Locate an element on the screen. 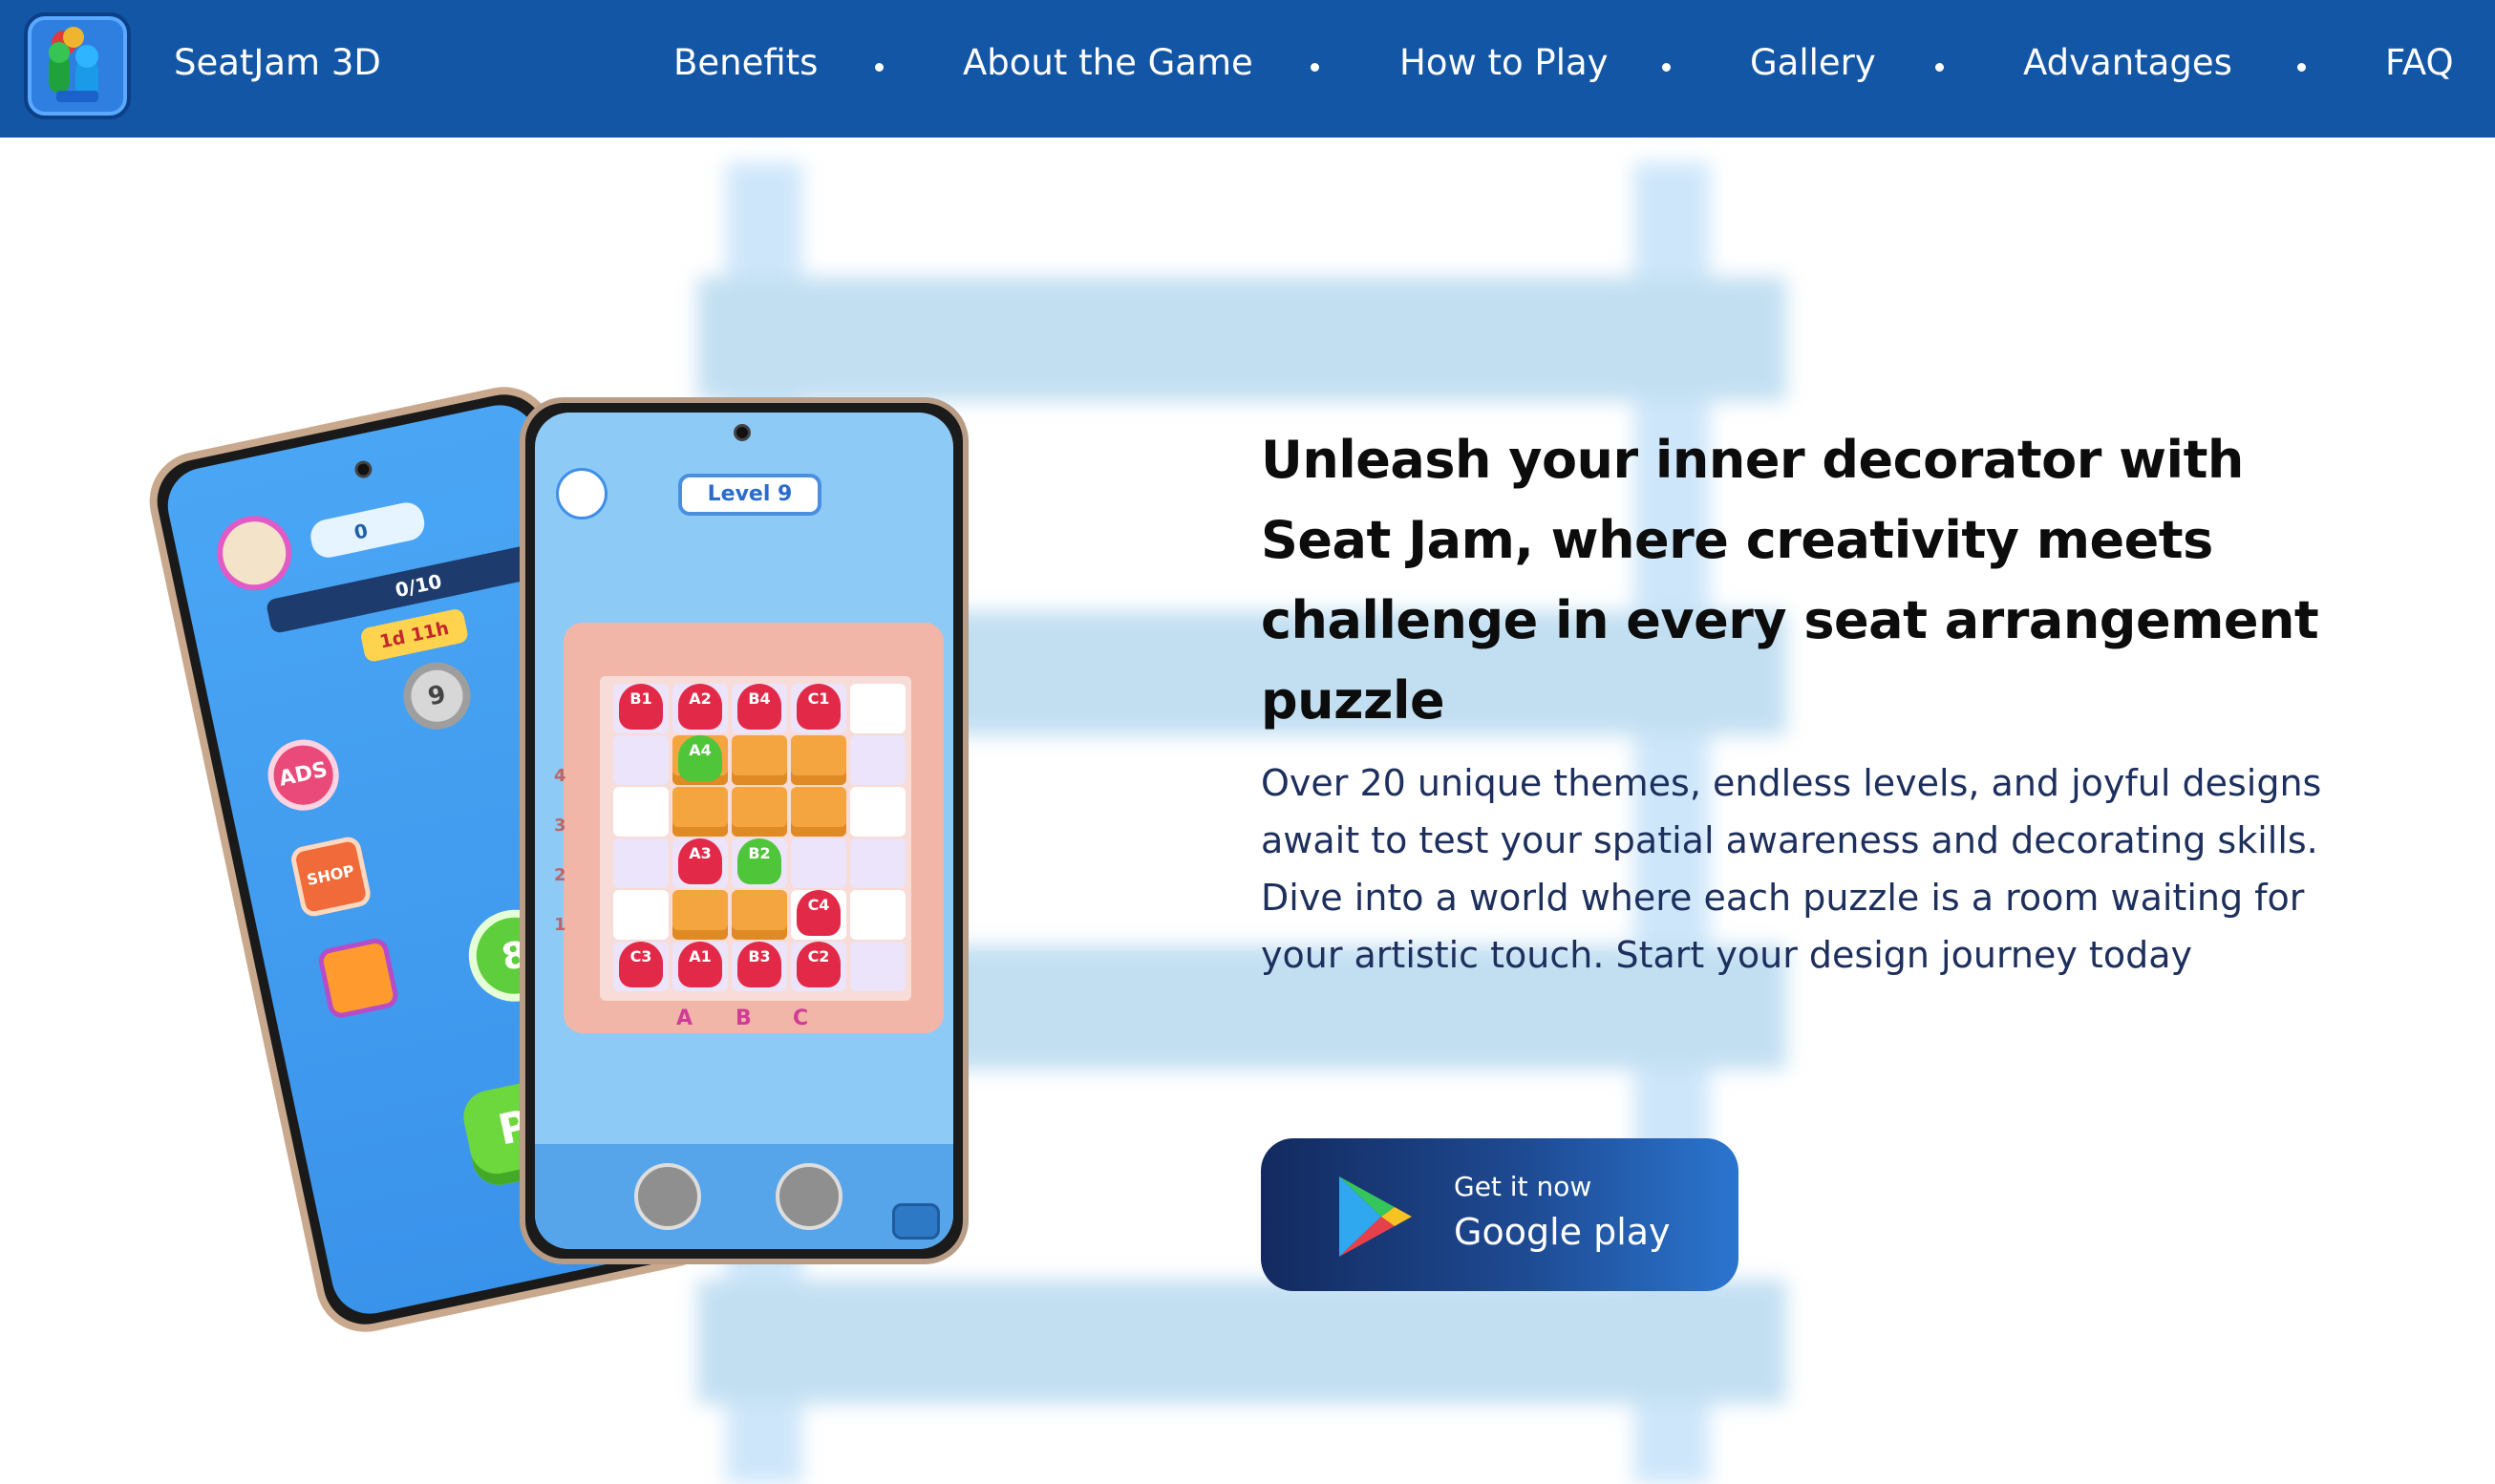  nav-item-how-to-play: How to Play is located at coordinates (1504, 63).